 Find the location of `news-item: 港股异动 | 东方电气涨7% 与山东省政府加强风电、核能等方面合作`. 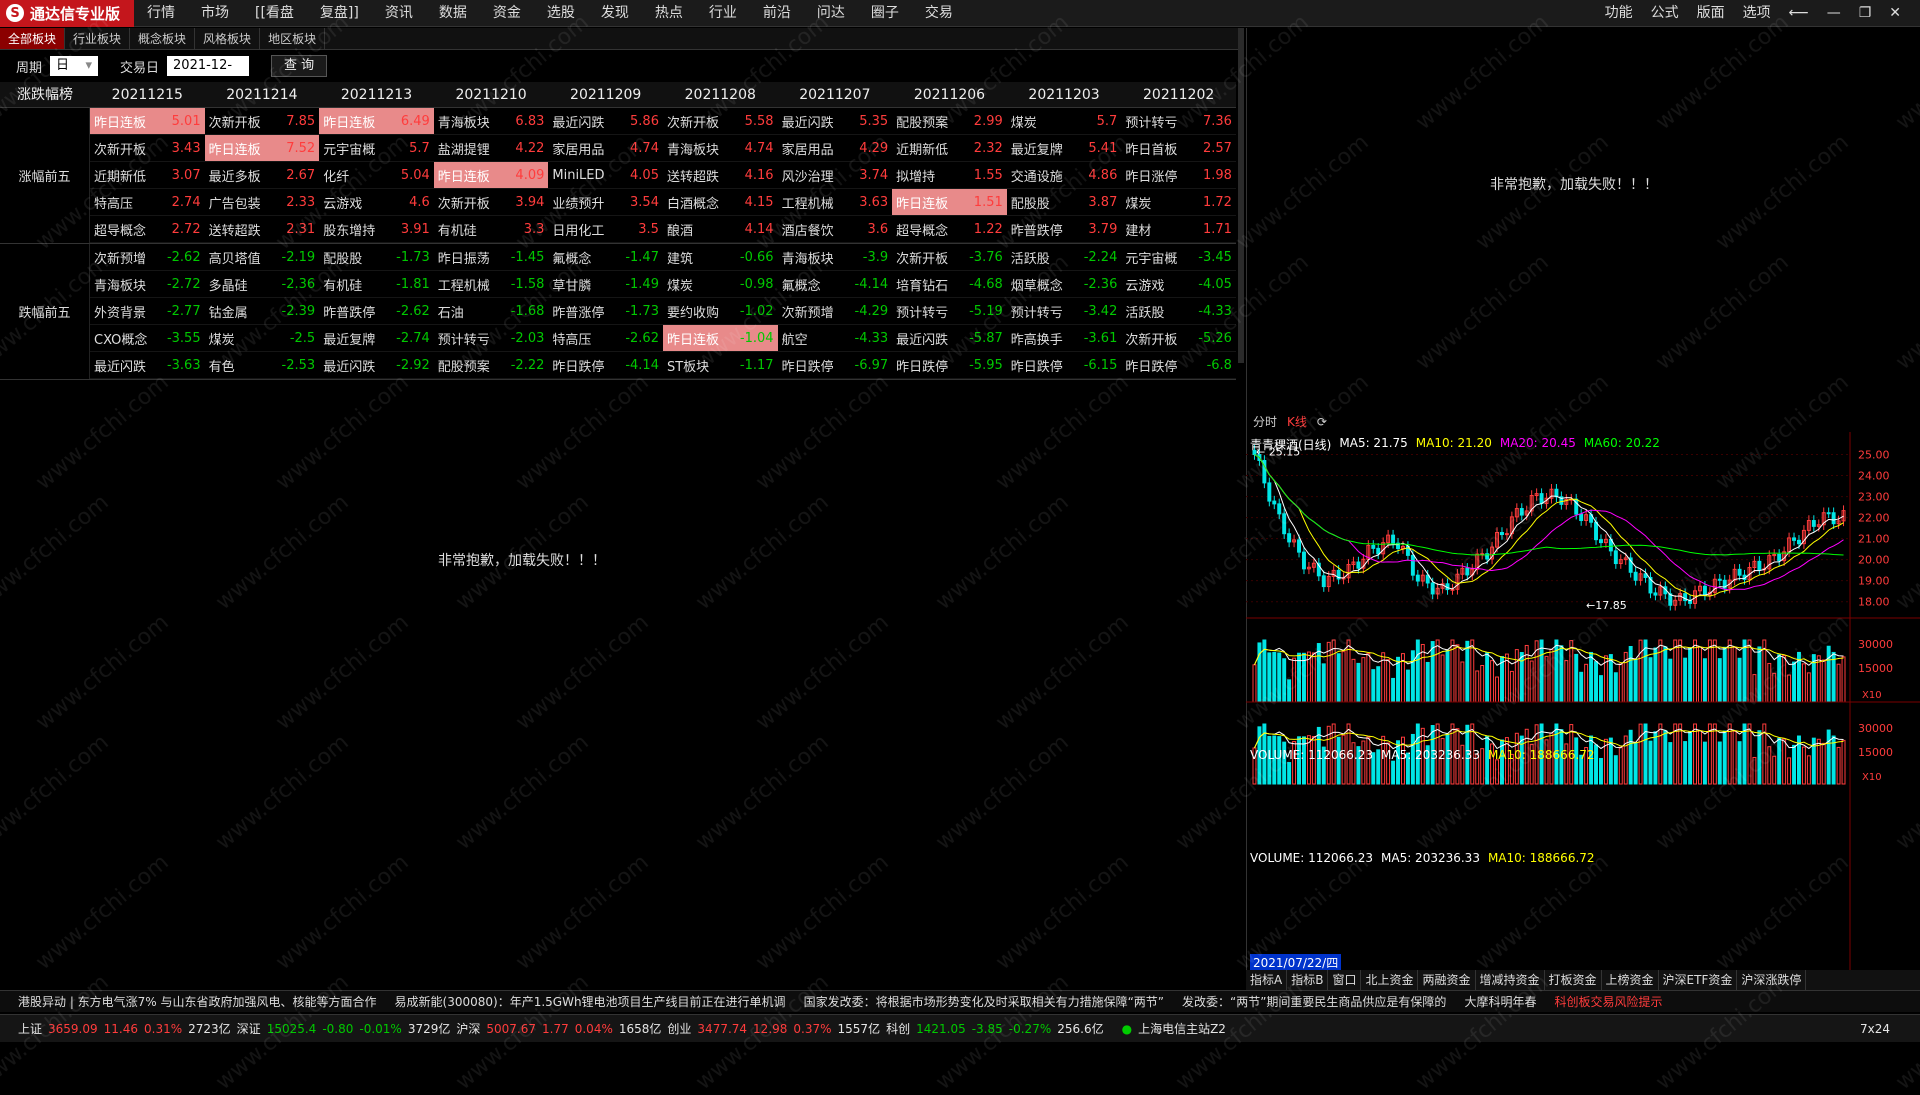

news-item: 港股异动 | 东方电气涨7% 与山东省政府加强风电、核能等方面合作 is located at coordinates (197, 1001).